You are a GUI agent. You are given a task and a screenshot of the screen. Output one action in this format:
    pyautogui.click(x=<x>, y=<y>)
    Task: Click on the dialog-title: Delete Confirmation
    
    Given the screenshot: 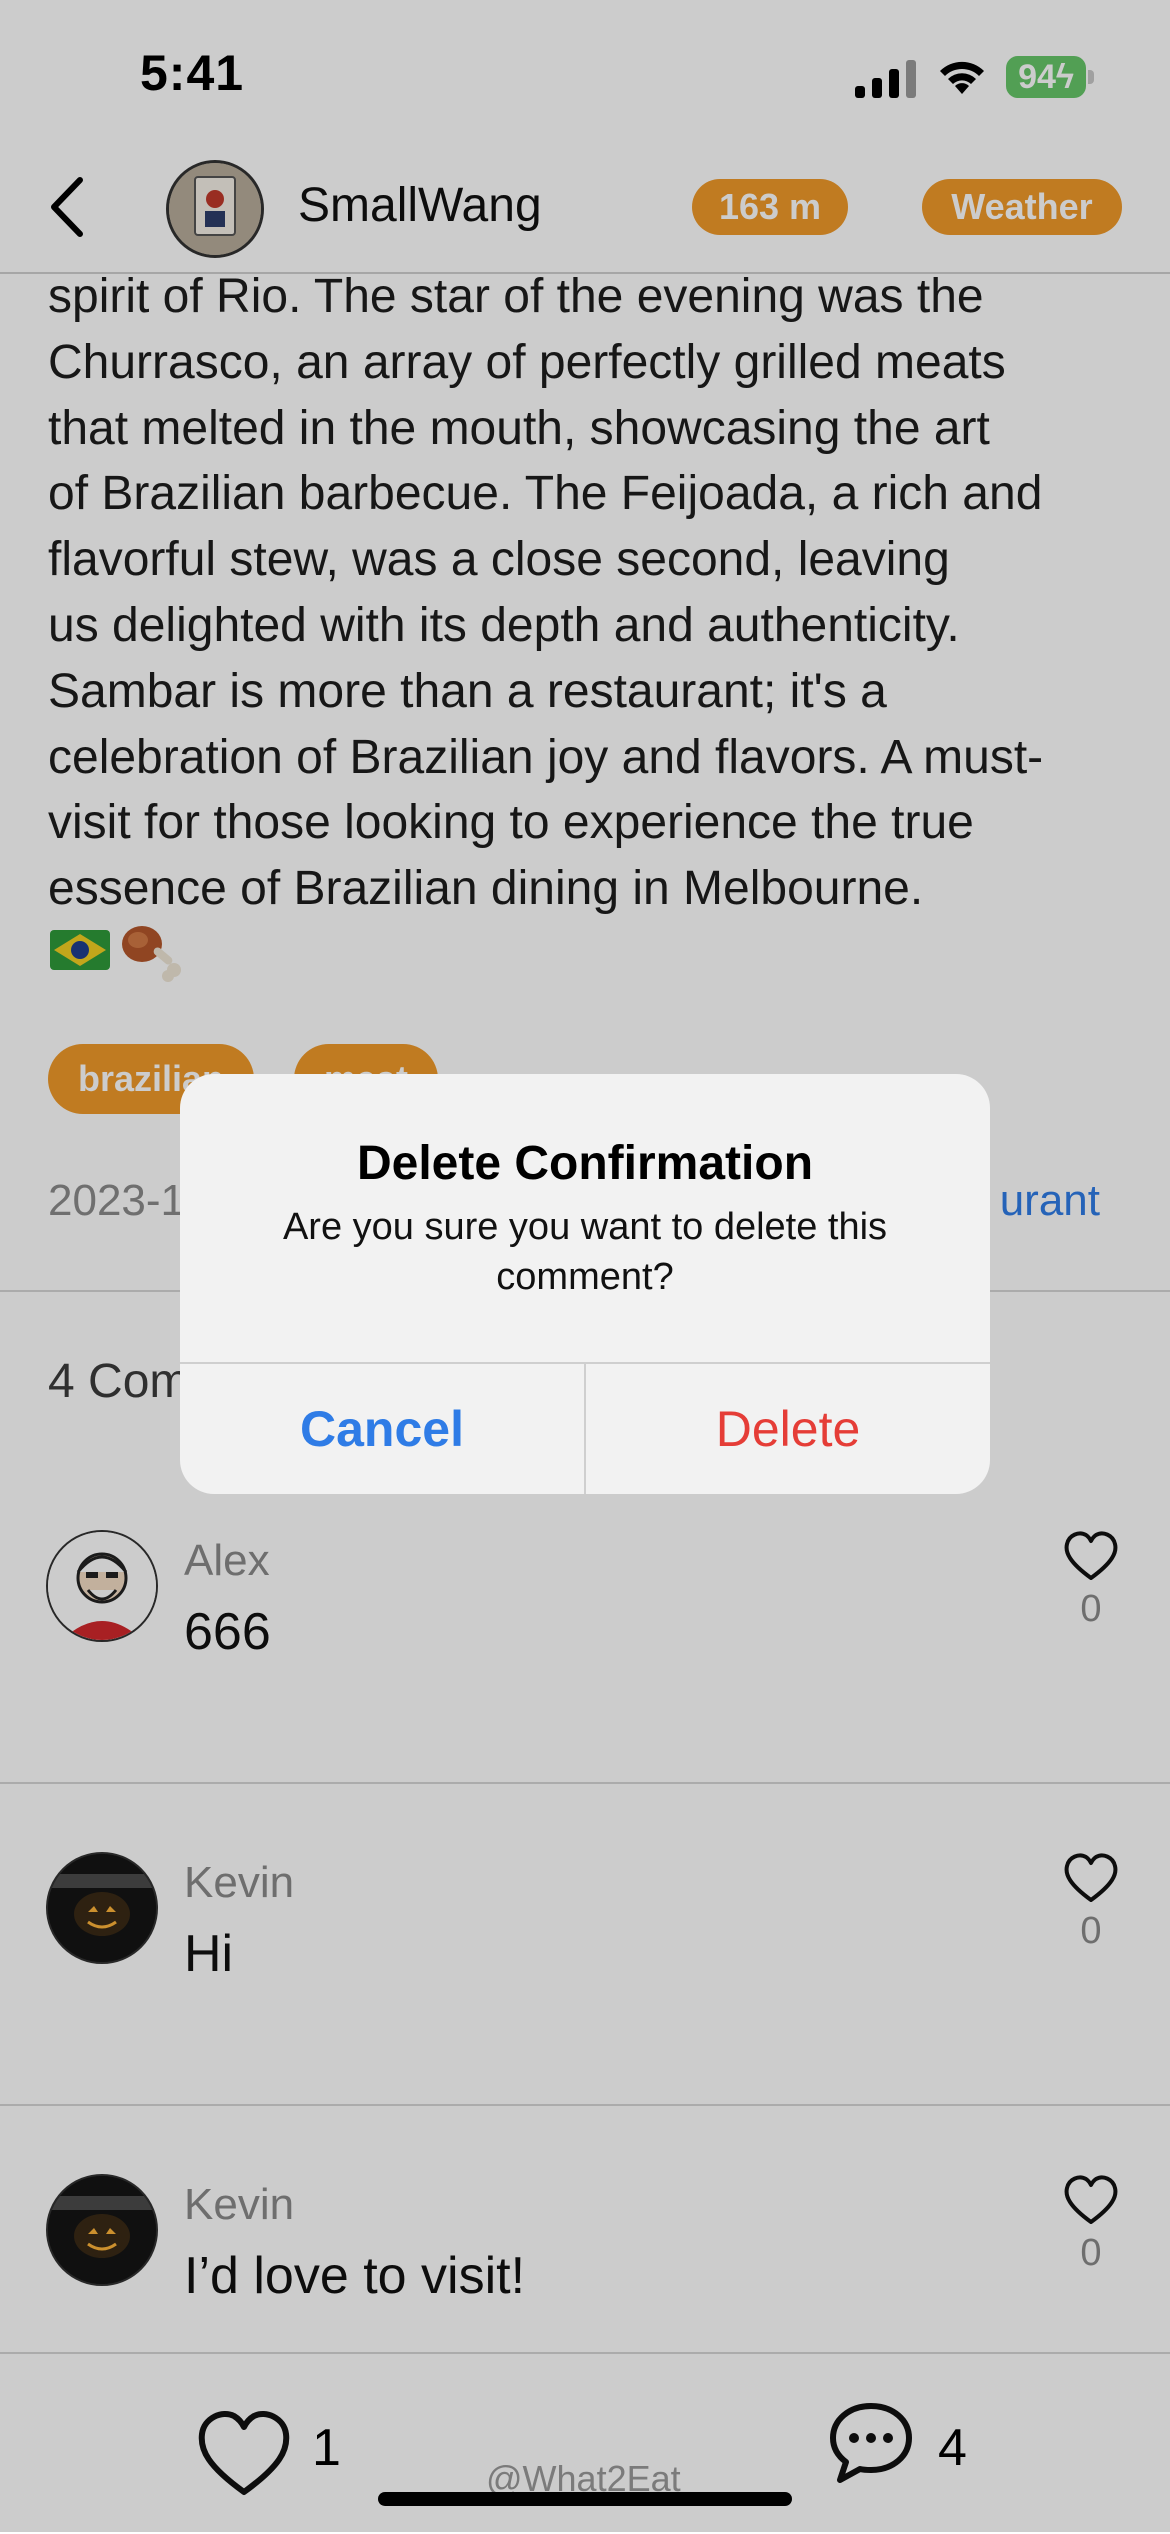 What is the action you would take?
    pyautogui.click(x=585, y=1163)
    